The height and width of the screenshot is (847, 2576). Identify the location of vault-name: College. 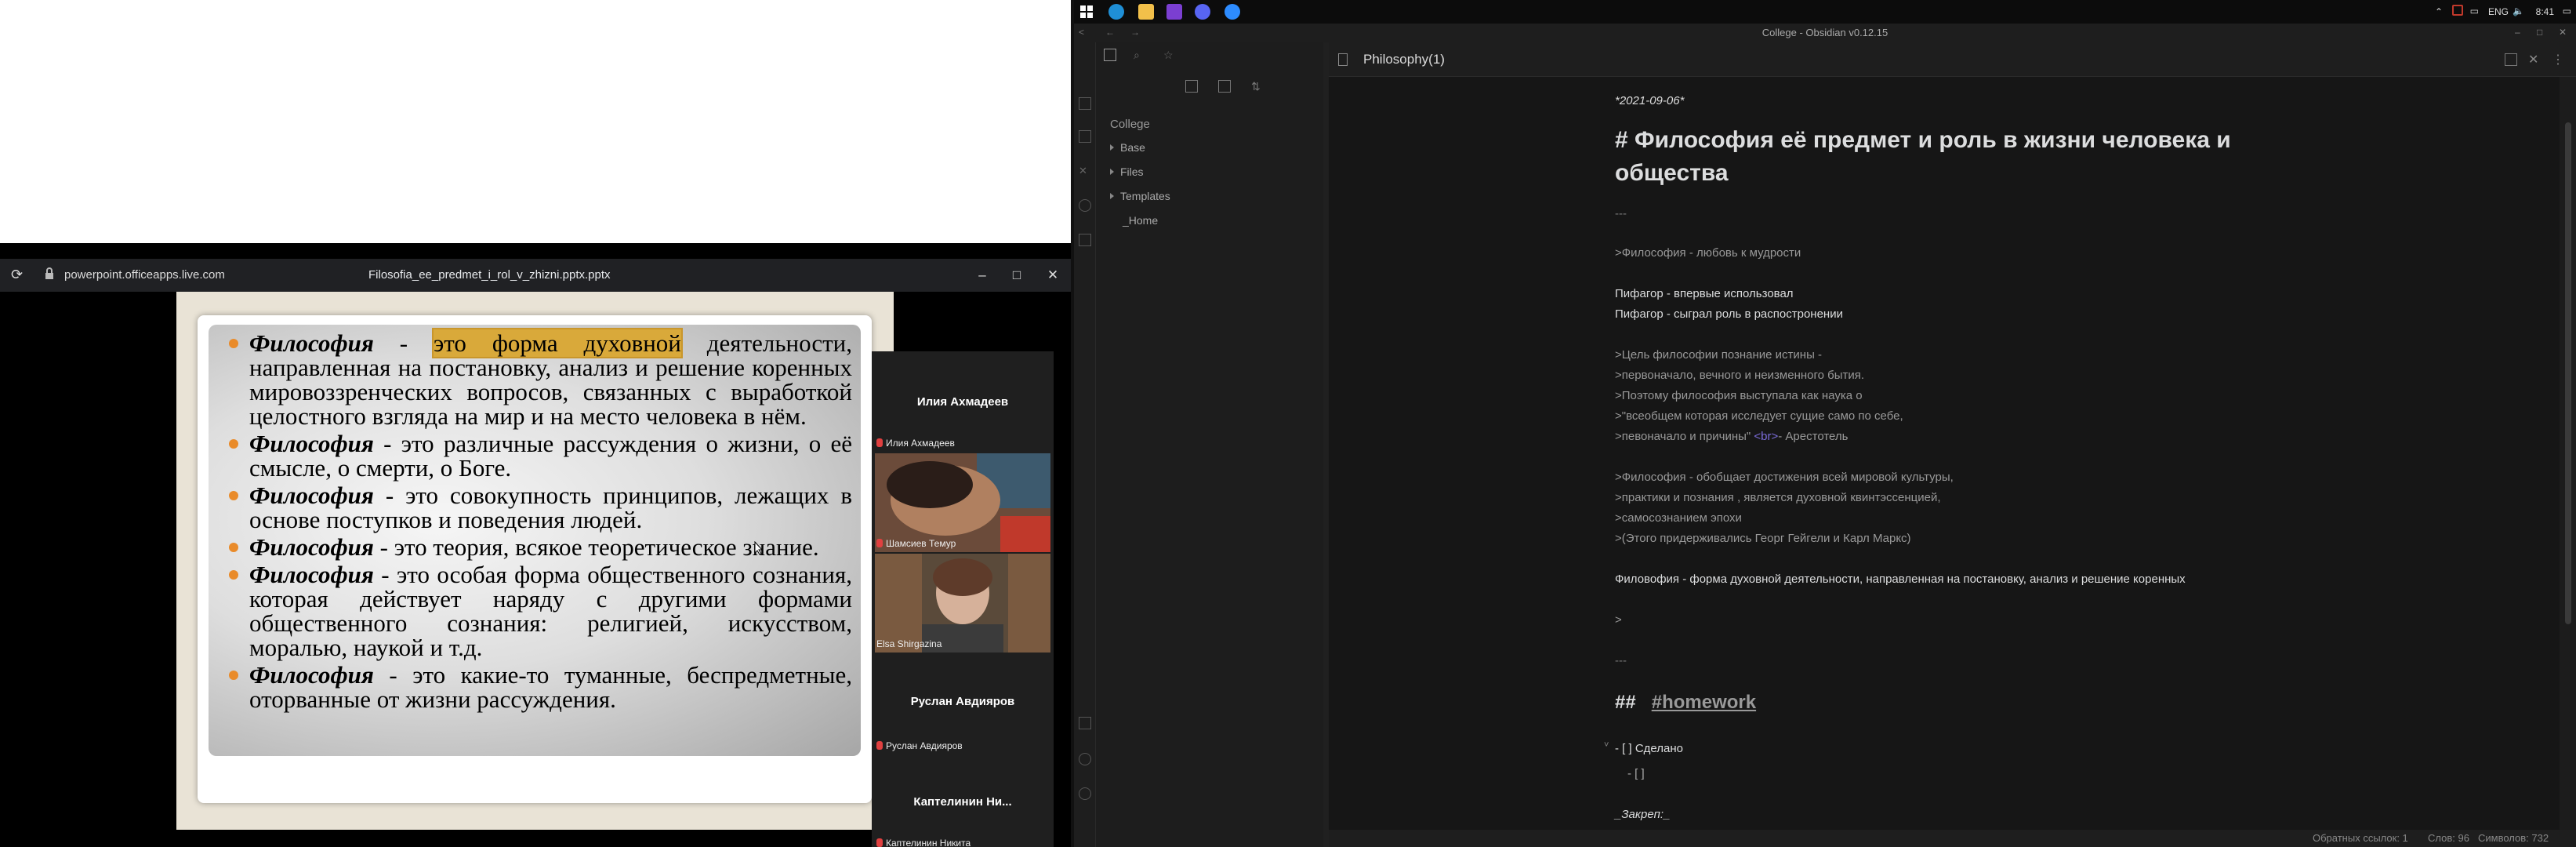
(1130, 124).